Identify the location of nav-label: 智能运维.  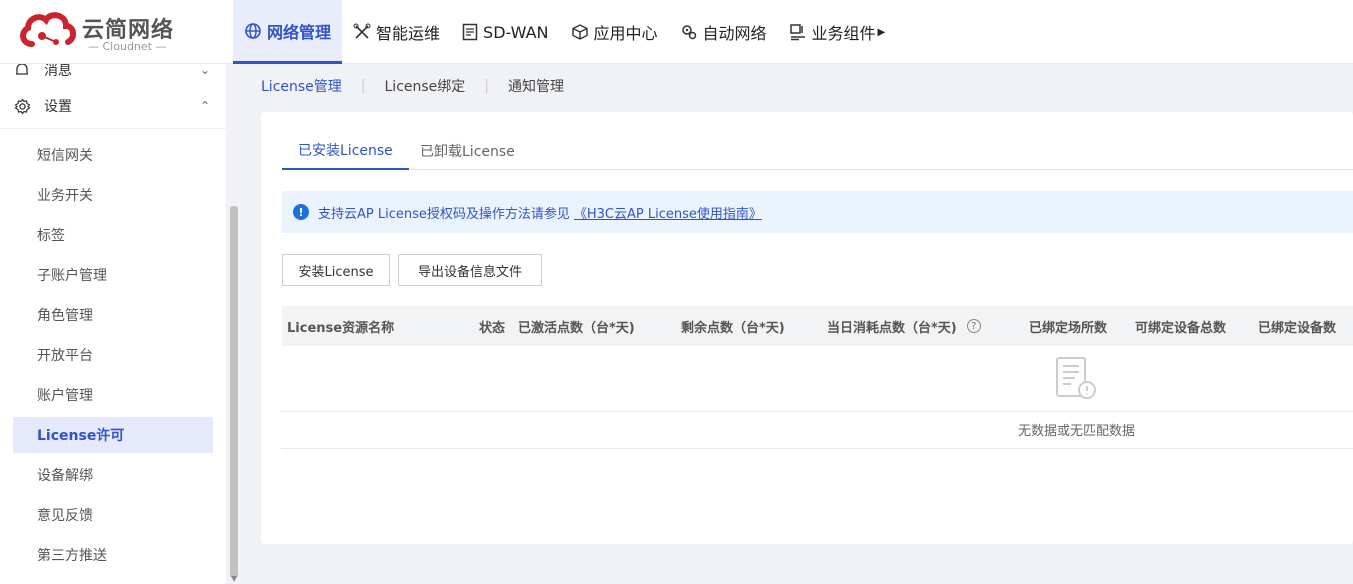
(408, 33).